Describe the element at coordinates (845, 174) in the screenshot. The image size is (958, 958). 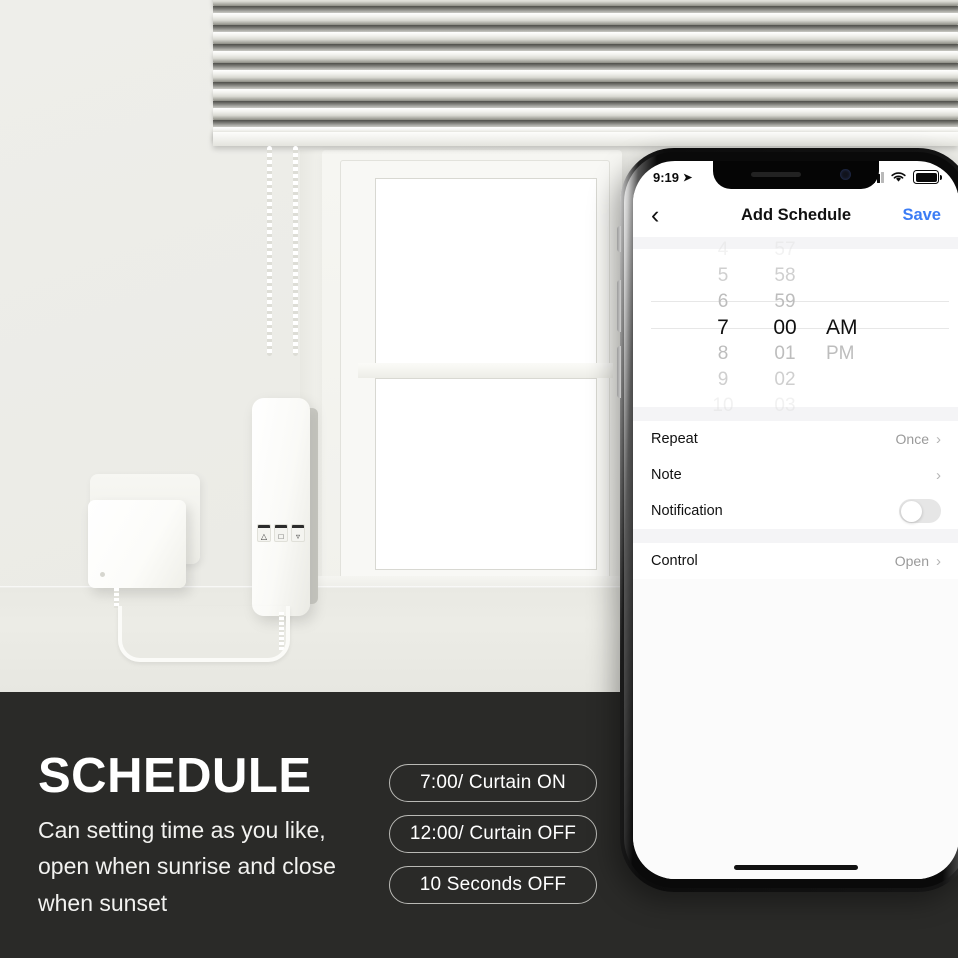
I see `front-camera-icon` at that location.